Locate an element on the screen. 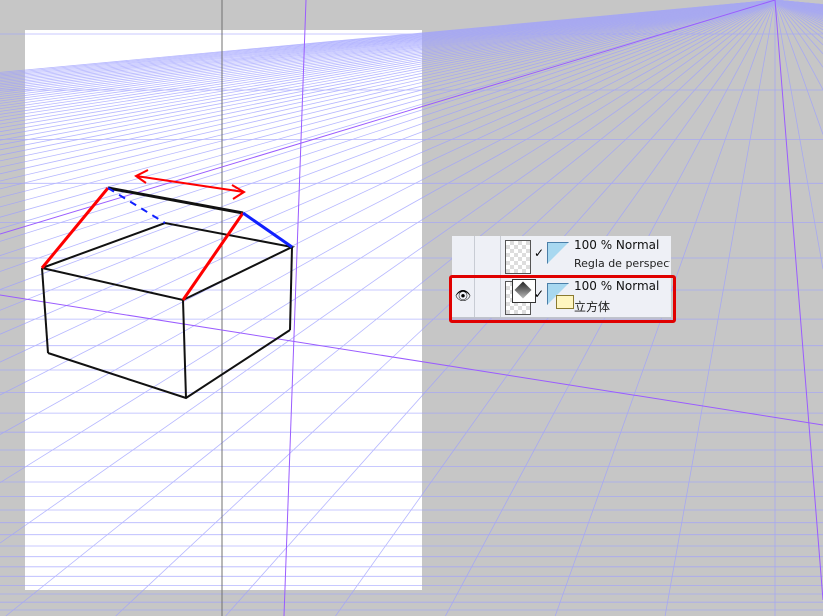 The width and height of the screenshot is (823, 616). visibility-toggle is located at coordinates (463, 256).